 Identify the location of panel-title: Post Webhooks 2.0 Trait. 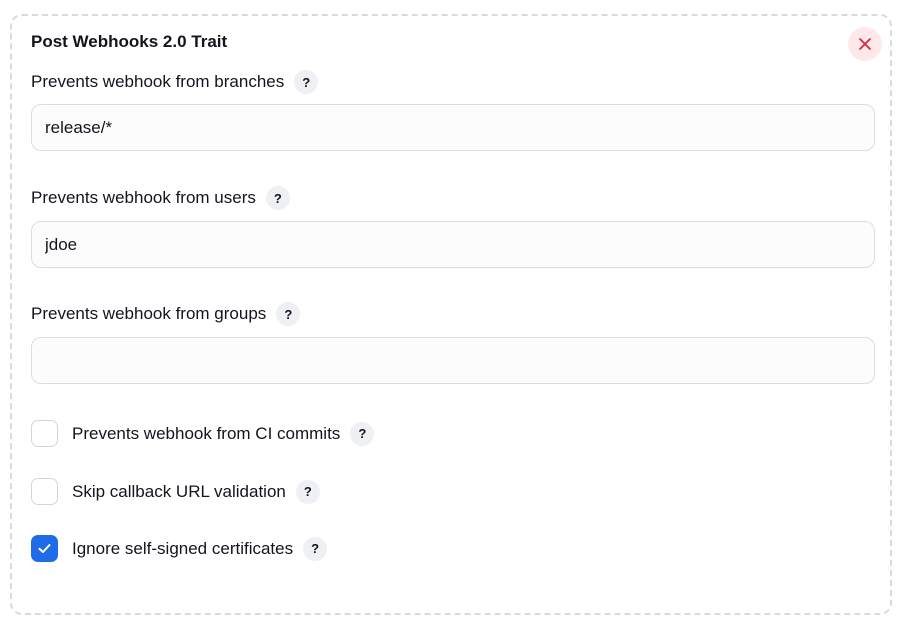
(129, 41).